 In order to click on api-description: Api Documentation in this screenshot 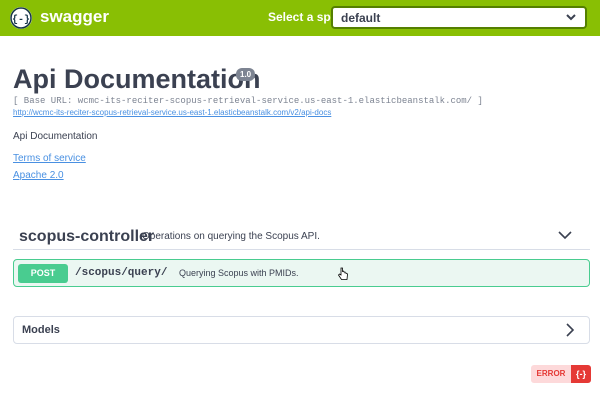, I will do `click(55, 136)`.